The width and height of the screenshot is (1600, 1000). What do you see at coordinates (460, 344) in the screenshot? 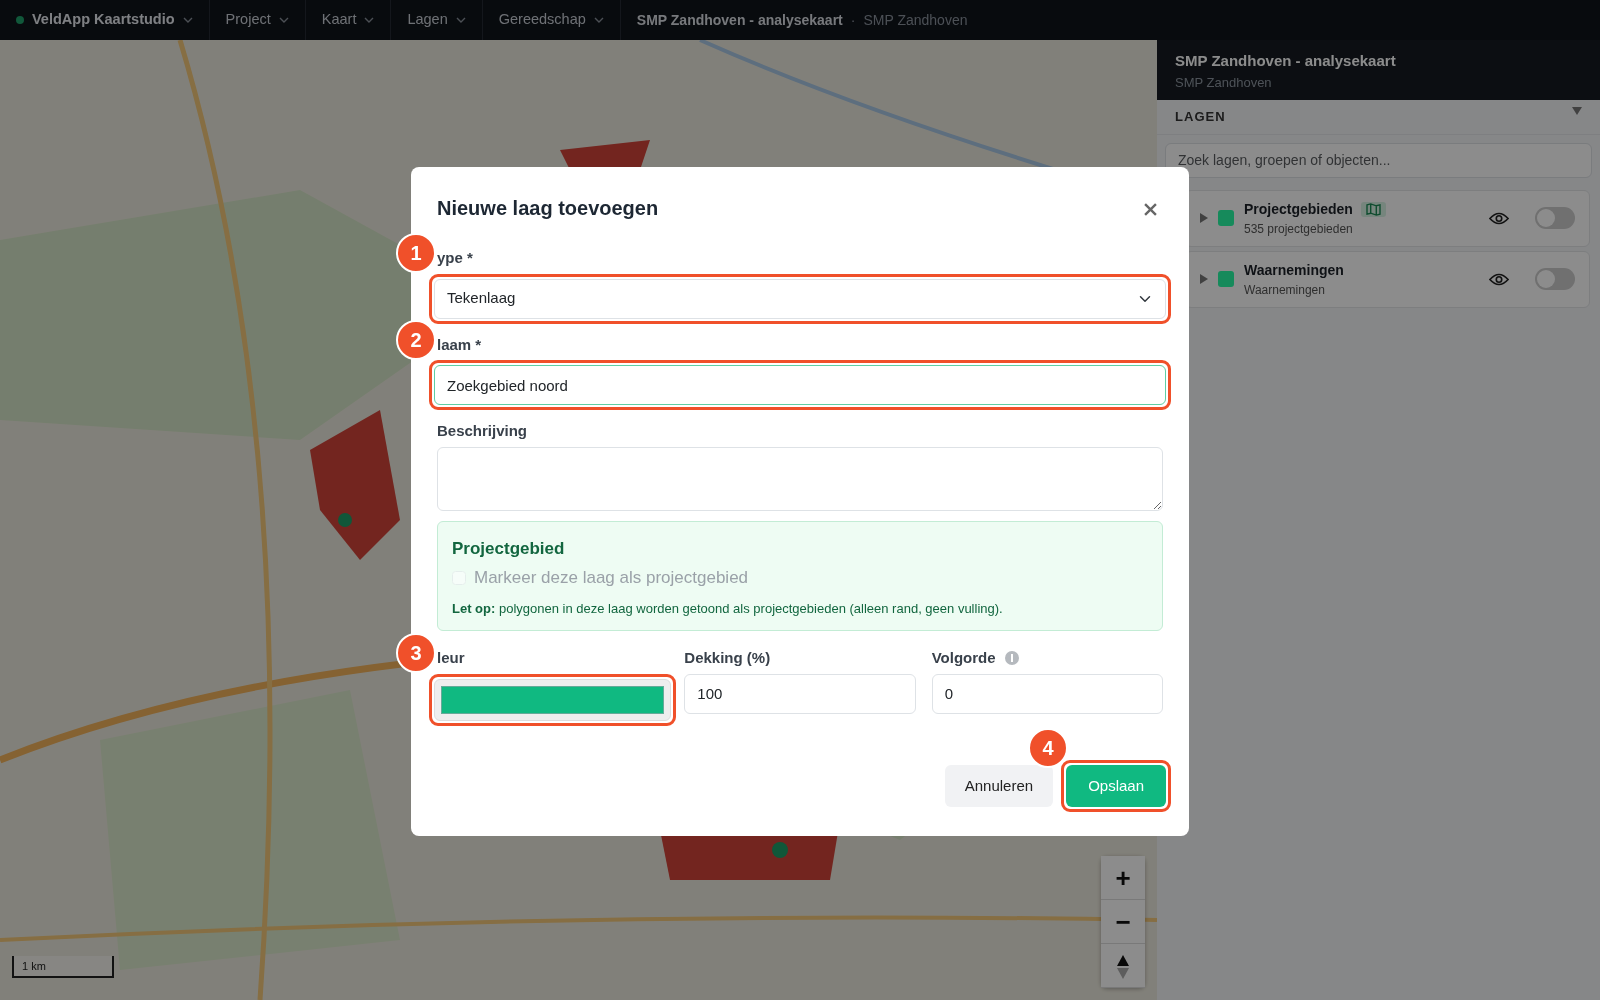
I see `field-label: laam *` at bounding box center [460, 344].